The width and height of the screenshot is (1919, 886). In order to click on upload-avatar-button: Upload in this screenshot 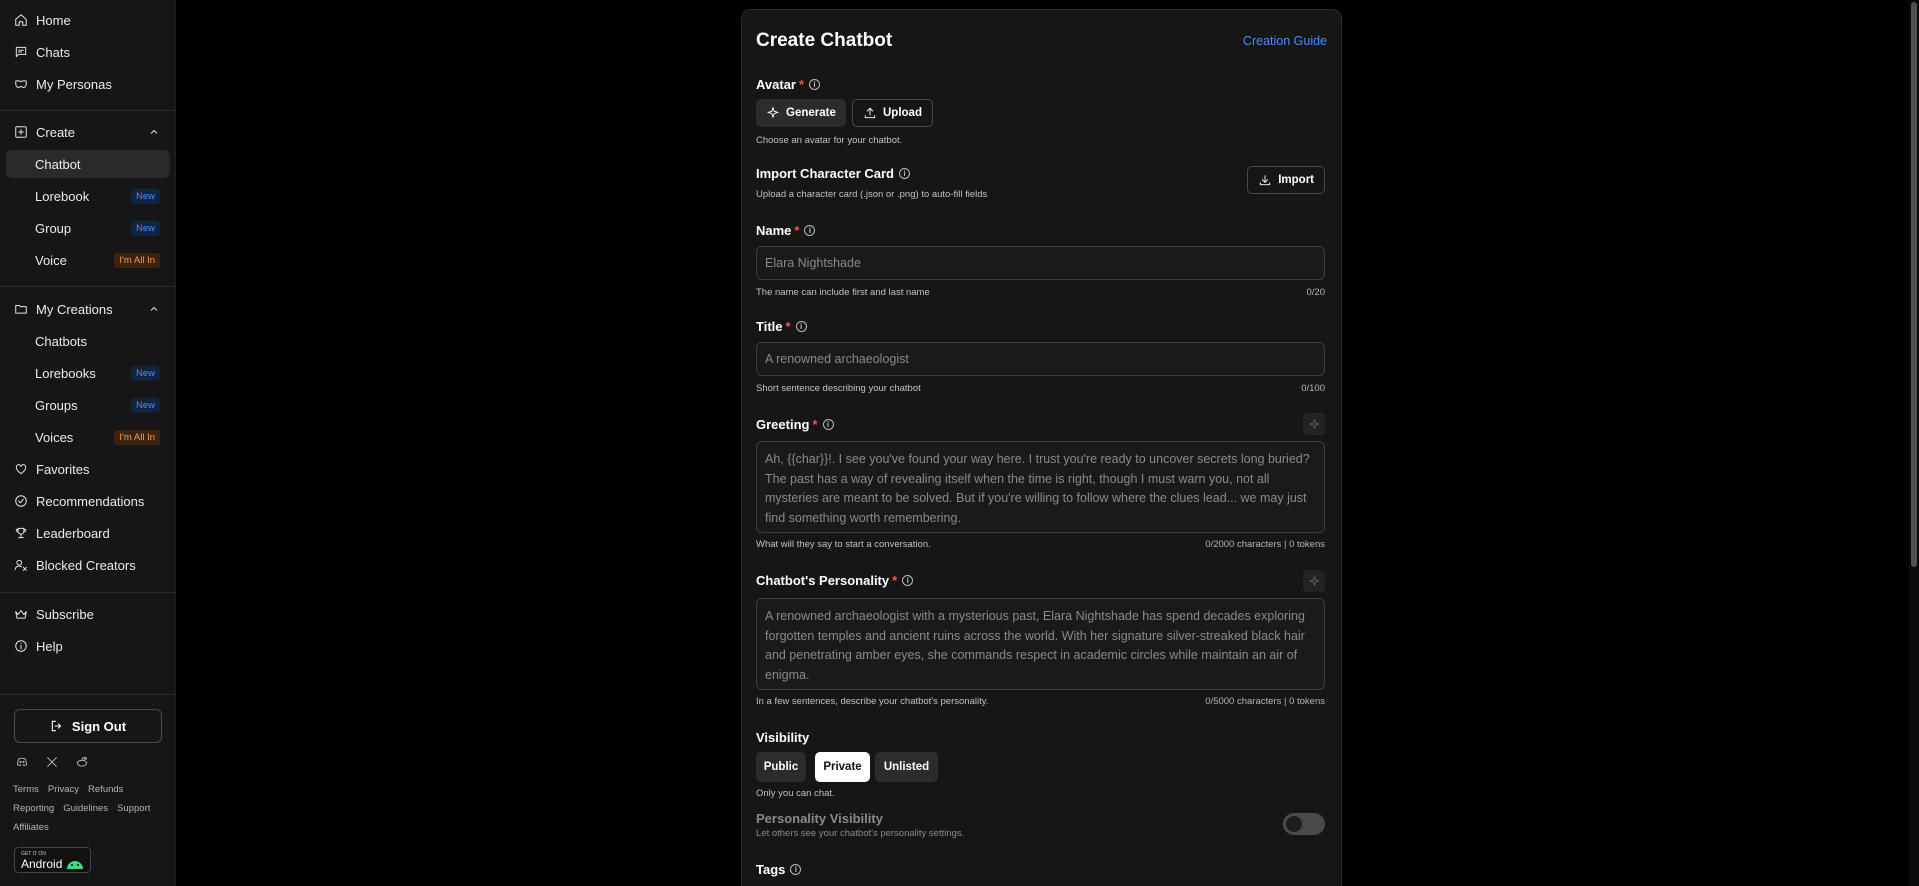, I will do `click(892, 113)`.